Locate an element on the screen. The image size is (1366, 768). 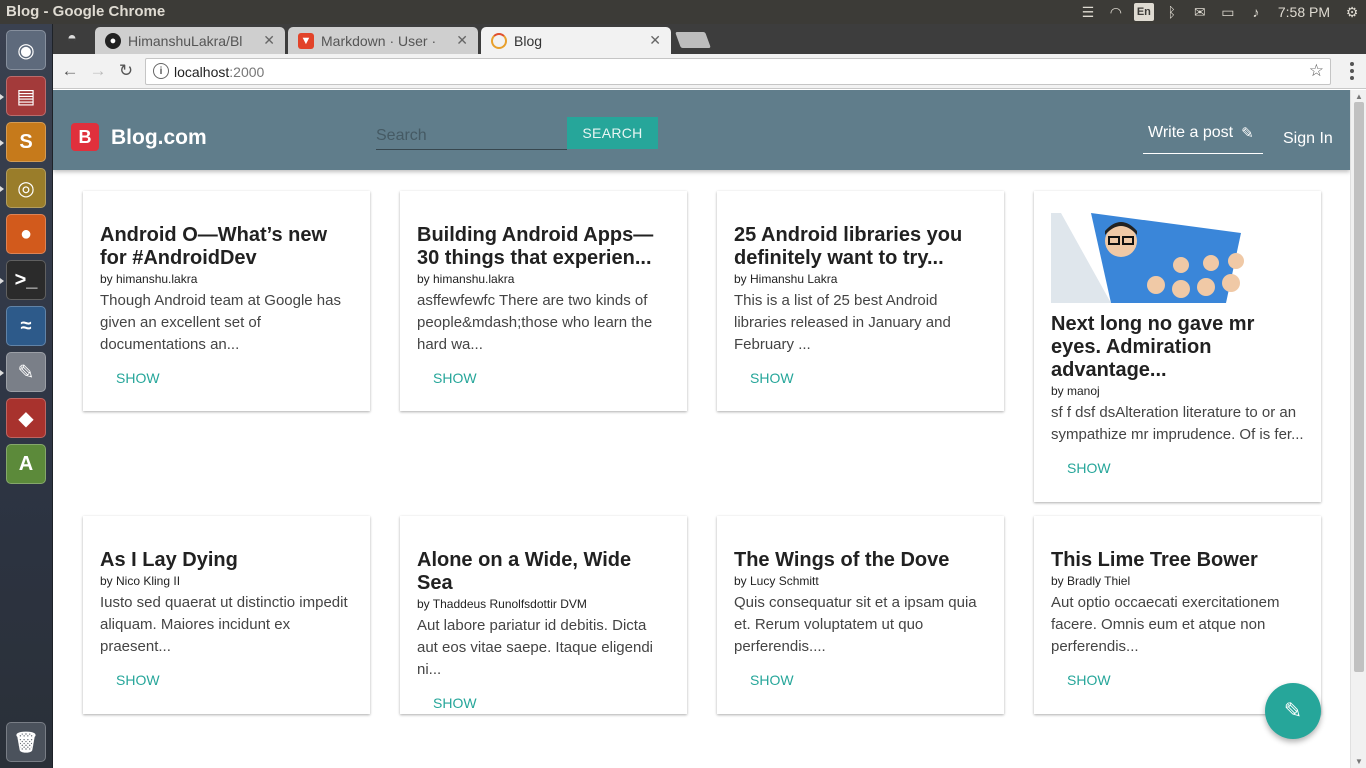
address-bar: i localhost:2000 ☆ is located at coordinates (738, 71).